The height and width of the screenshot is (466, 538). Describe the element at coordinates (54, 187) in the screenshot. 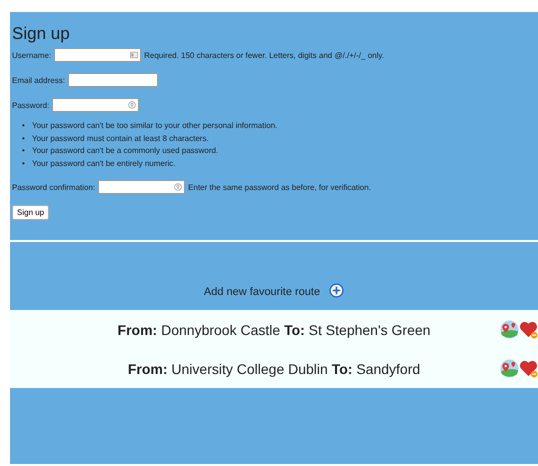

I see `field-label: Password confirmation:` at that location.